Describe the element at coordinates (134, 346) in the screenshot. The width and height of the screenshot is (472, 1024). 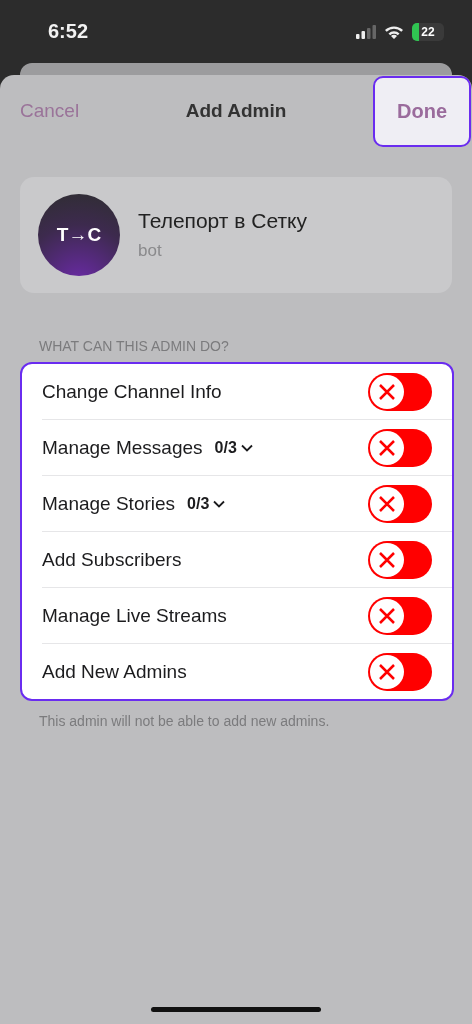
I see `section-header: WHAT CAN THIS ADMIN DO?` at that location.